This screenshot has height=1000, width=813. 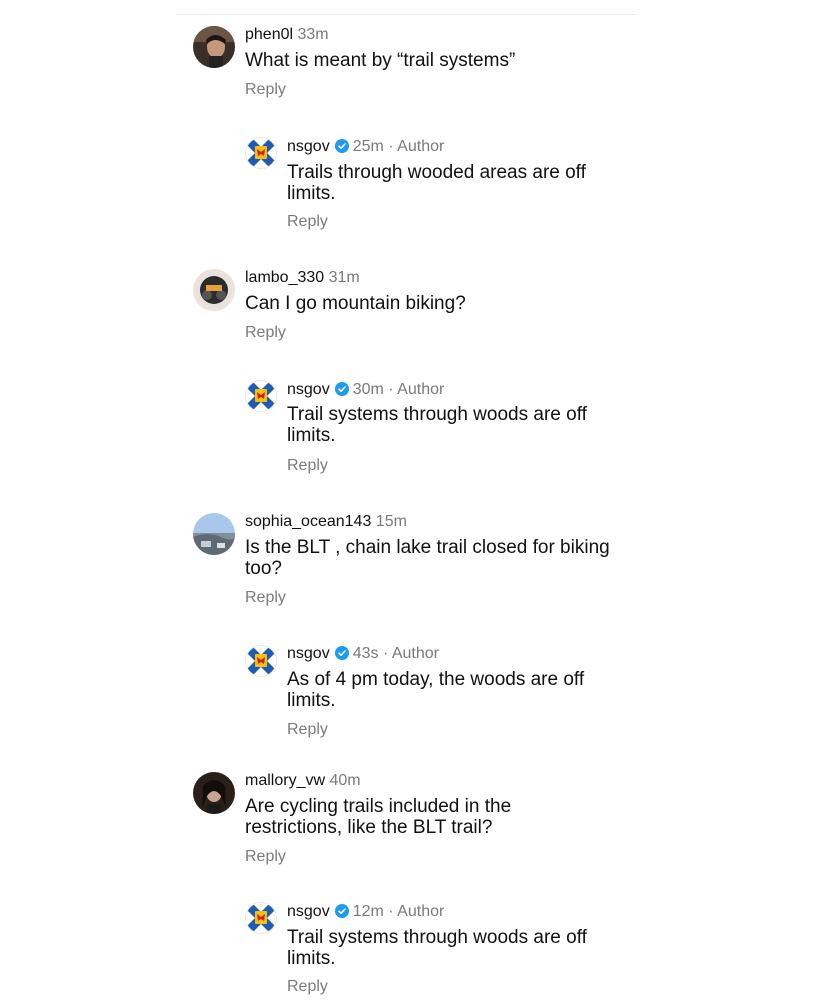 I want to click on username: mallory_vw, so click(x=285, y=780).